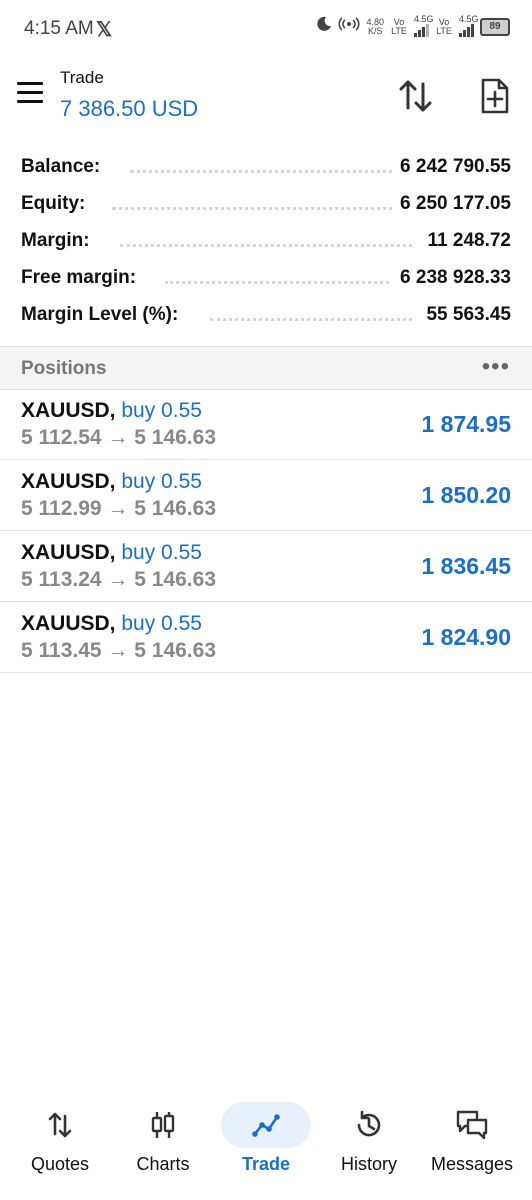 This screenshot has height=1200, width=532. Describe the element at coordinates (466, 424) in the screenshot. I see `position-profit: 1 874.95` at that location.